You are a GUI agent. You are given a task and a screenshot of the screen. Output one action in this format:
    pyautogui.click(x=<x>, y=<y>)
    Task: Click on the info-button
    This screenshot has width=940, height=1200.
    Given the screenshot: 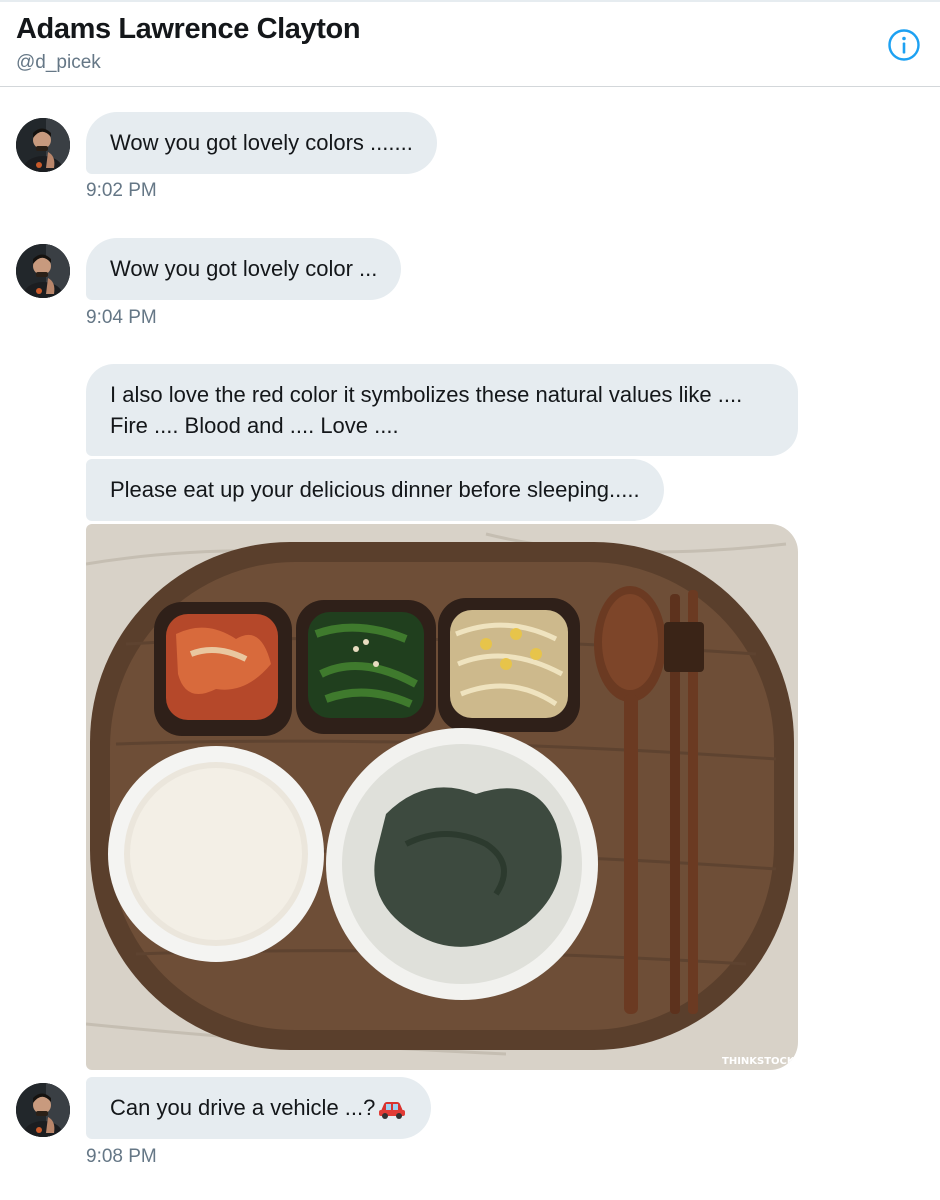 What is the action you would take?
    pyautogui.click(x=904, y=45)
    